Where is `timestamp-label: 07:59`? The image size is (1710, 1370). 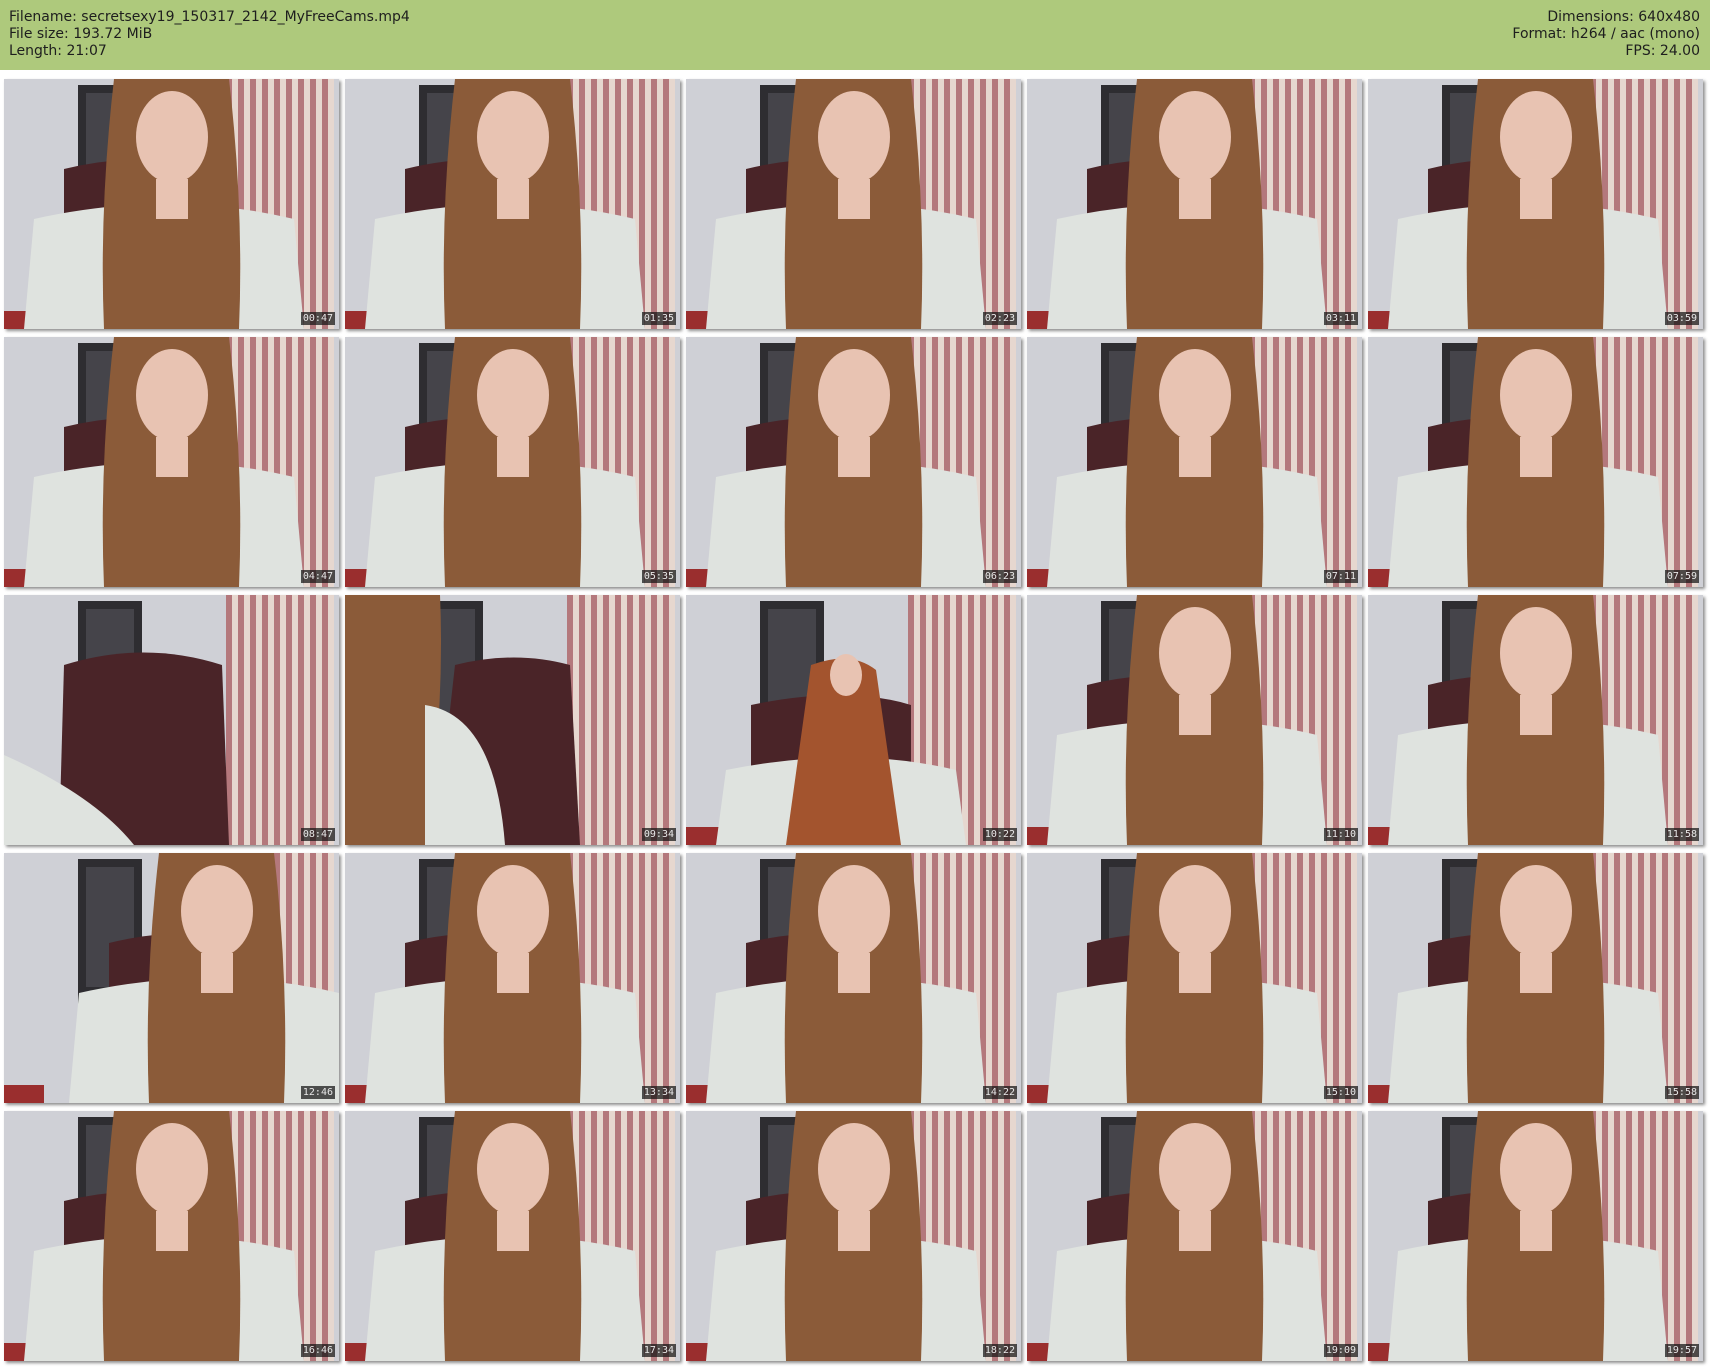
timestamp-label: 07:59 is located at coordinates (1681, 576).